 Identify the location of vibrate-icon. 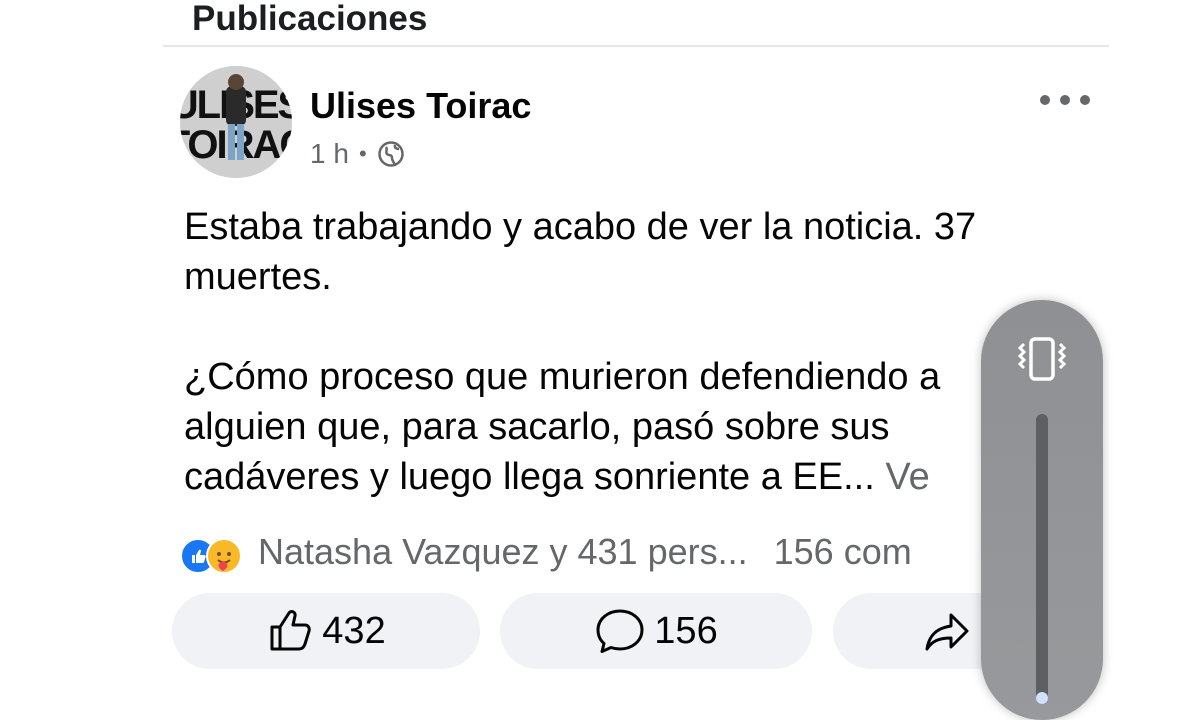
(1042, 359).